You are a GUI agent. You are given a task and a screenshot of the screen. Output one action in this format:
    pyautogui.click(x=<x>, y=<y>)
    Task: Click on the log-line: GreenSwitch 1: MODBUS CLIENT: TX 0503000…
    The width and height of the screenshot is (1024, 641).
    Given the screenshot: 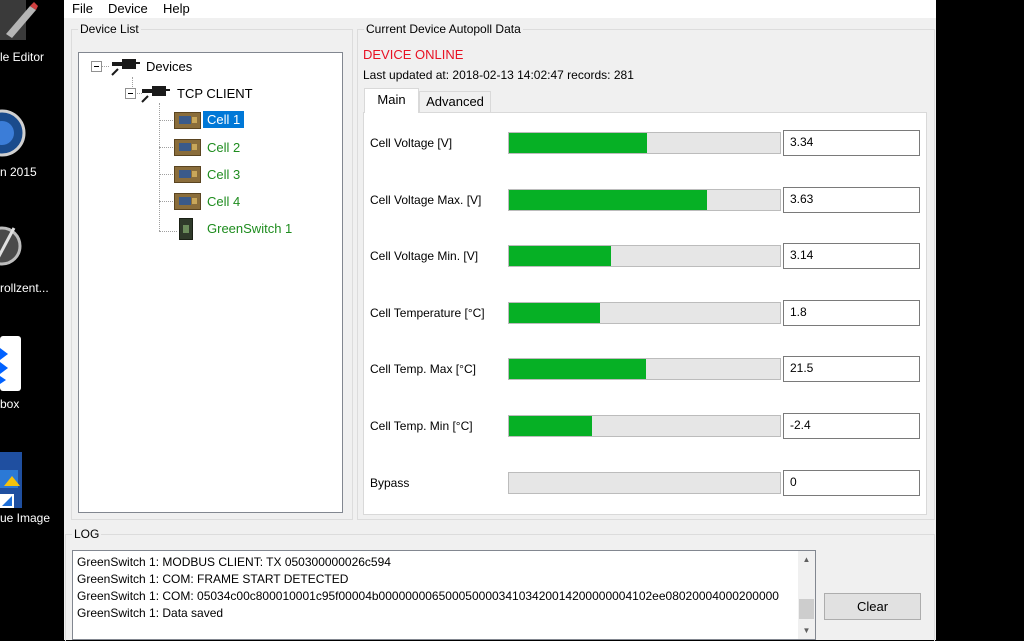 What is the action you would take?
    pyautogui.click(x=234, y=562)
    